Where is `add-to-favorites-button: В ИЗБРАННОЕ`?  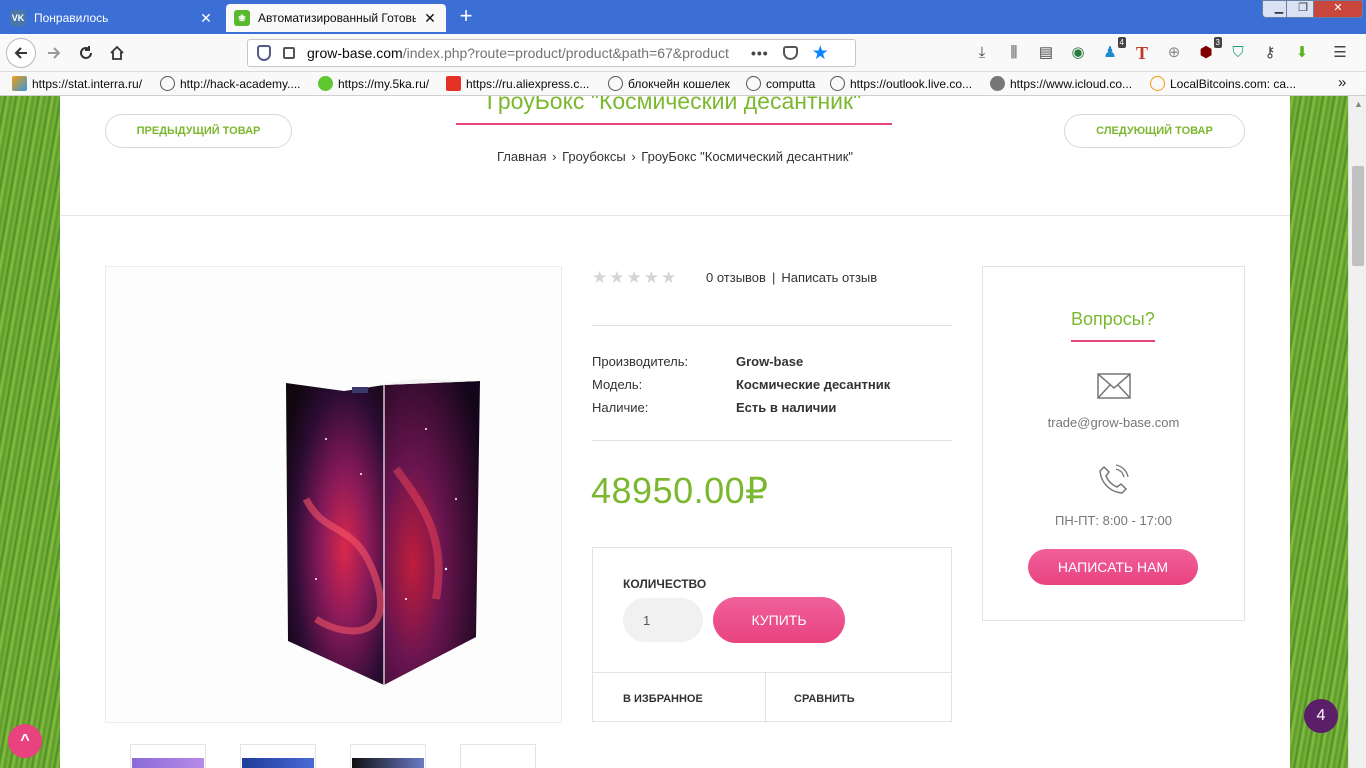
add-to-favorites-button: В ИЗБРАННОЕ is located at coordinates (663, 699).